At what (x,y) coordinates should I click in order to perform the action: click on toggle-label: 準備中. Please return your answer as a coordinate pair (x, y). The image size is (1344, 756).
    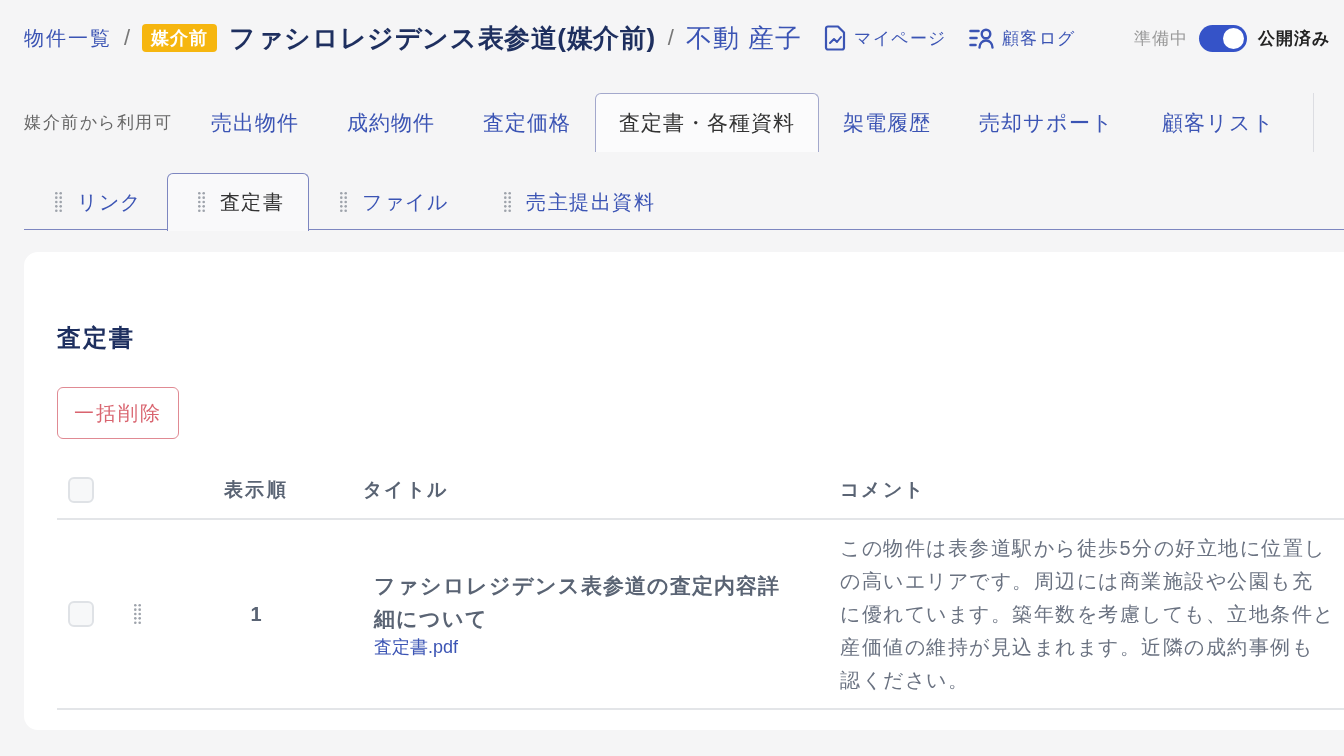
    Looking at the image, I should click on (1161, 38).